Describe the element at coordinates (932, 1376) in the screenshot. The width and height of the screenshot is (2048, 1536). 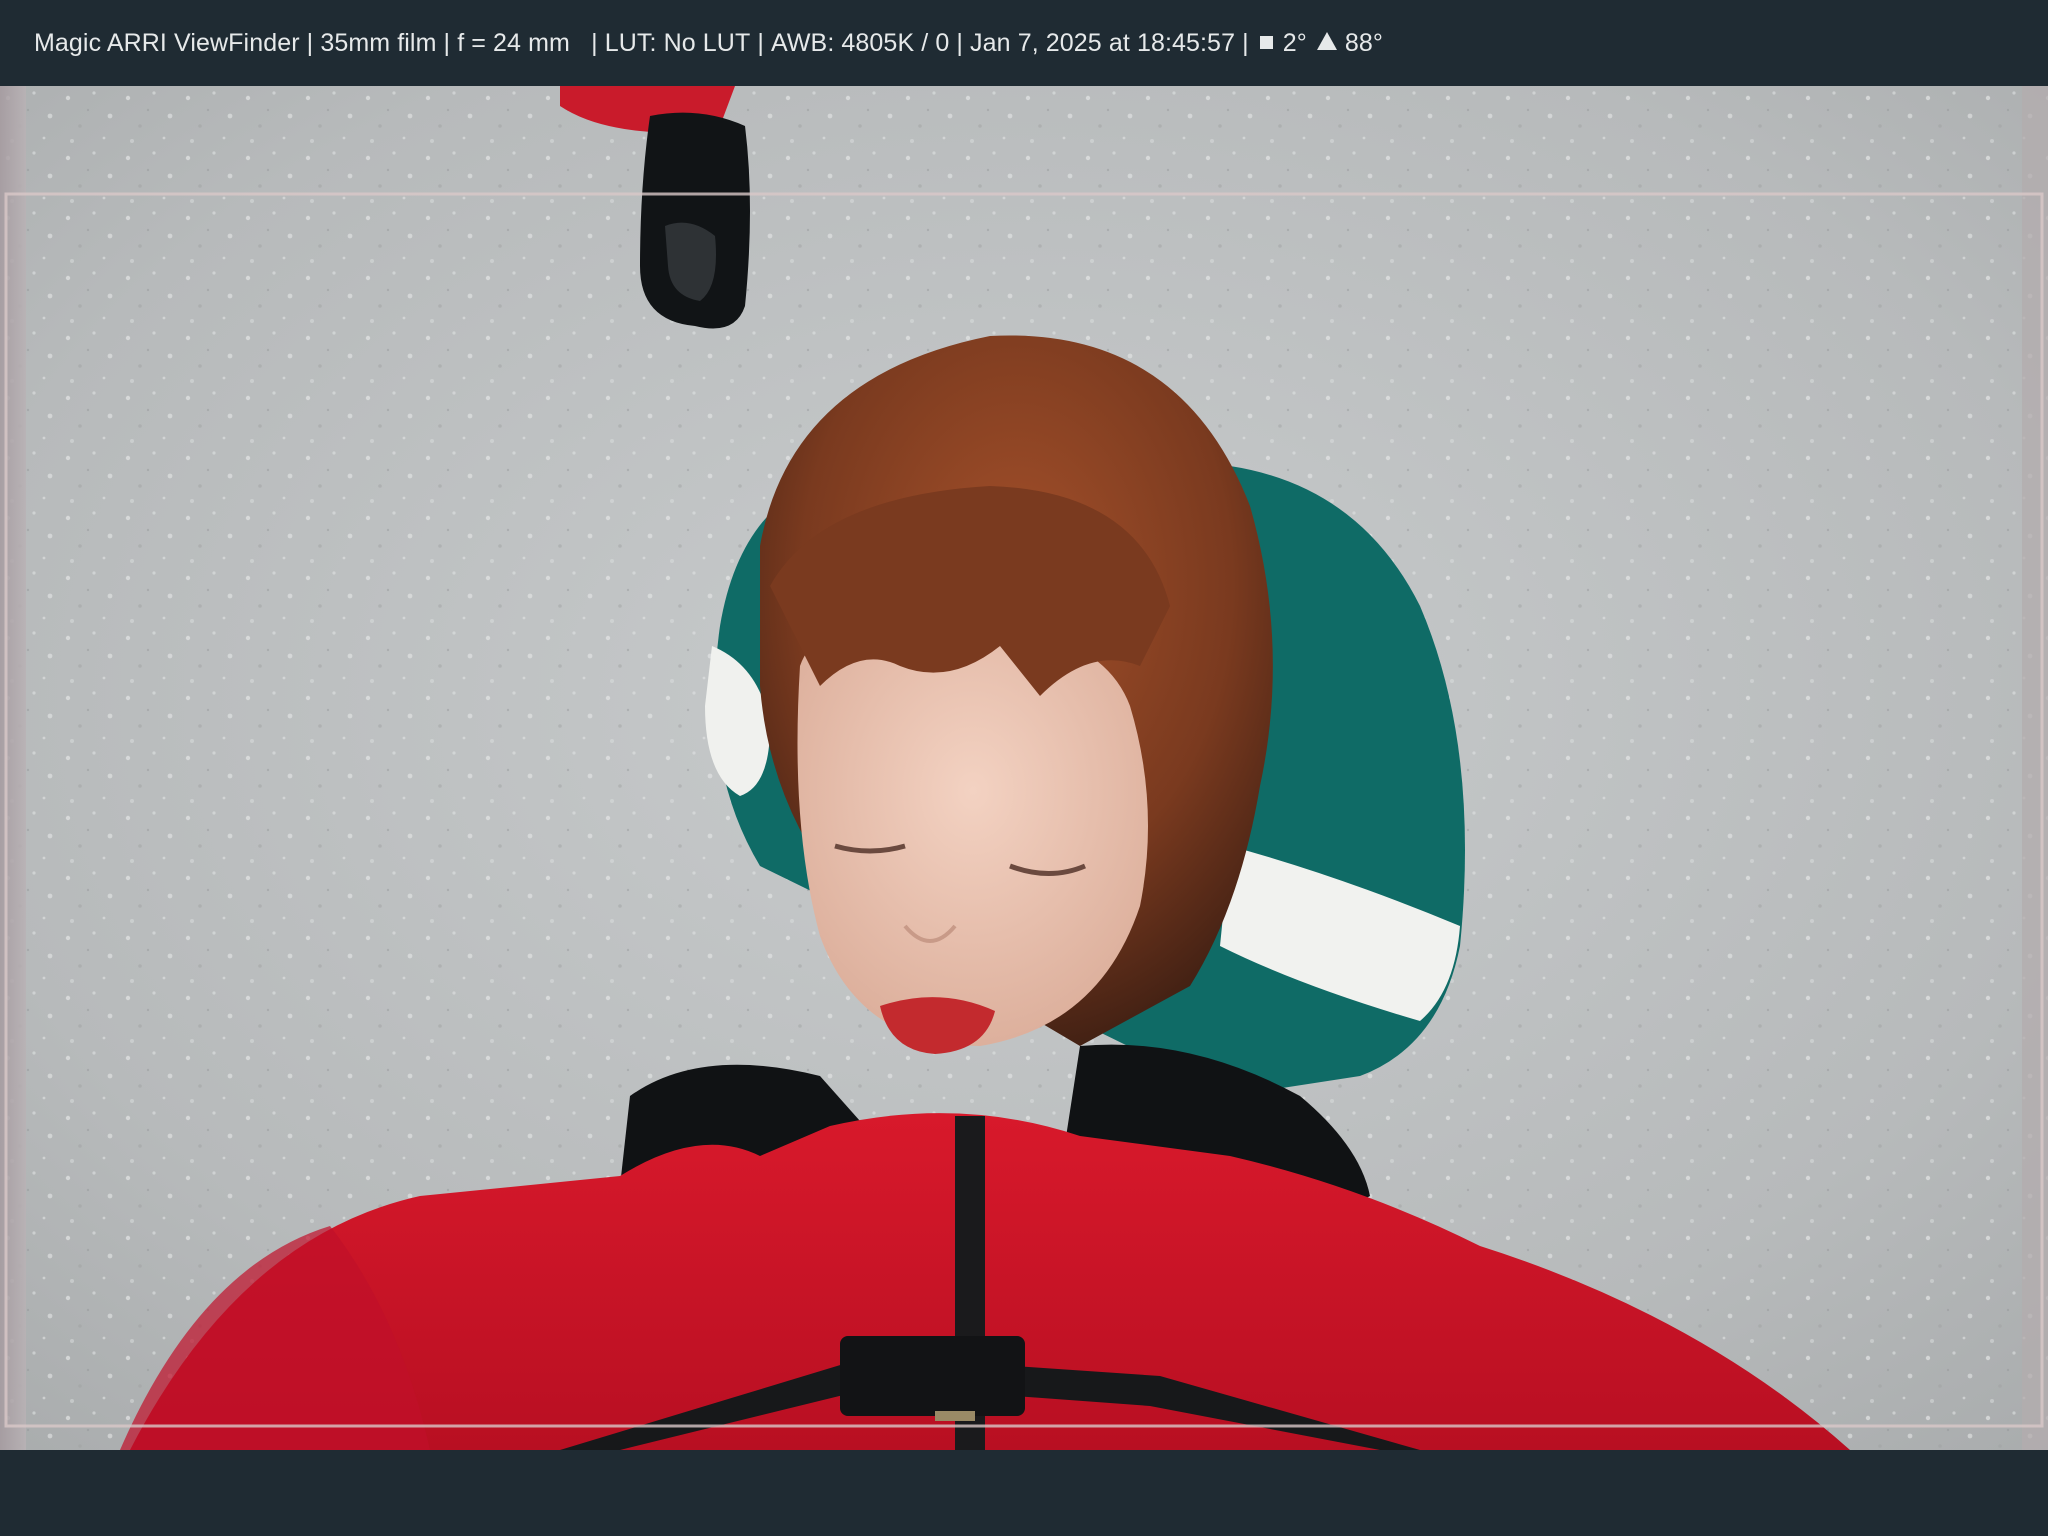
I see `strap-buckle` at that location.